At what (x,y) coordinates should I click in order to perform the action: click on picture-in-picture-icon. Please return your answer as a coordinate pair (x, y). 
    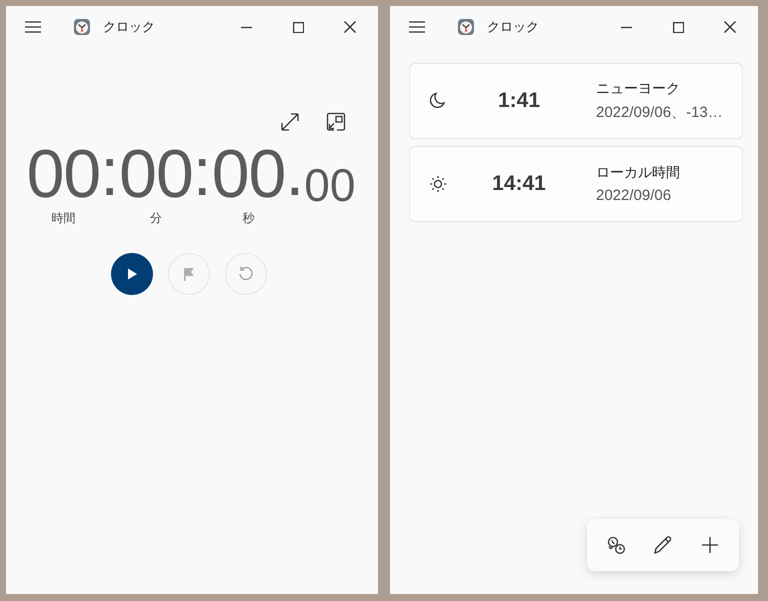
    Looking at the image, I should click on (336, 122).